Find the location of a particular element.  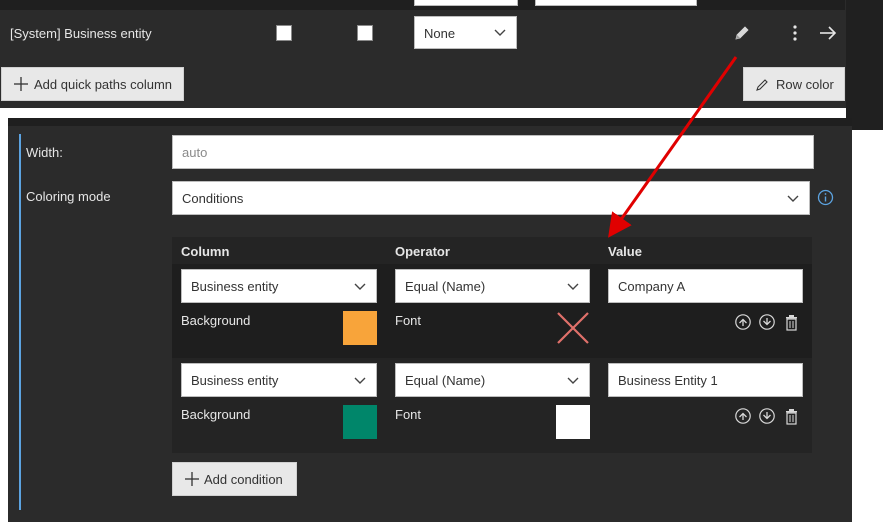

condition-value-text: Company A is located at coordinates (652, 286).